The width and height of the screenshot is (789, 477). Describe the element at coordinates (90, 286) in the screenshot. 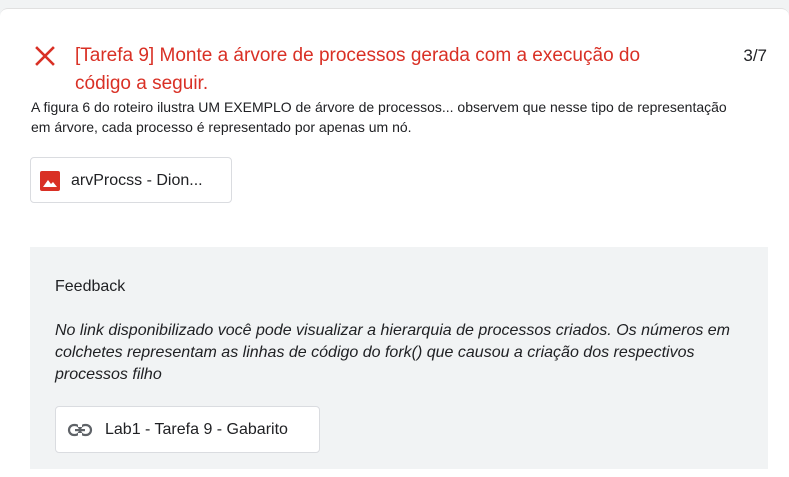

I see `feedback-heading: Feedback` at that location.